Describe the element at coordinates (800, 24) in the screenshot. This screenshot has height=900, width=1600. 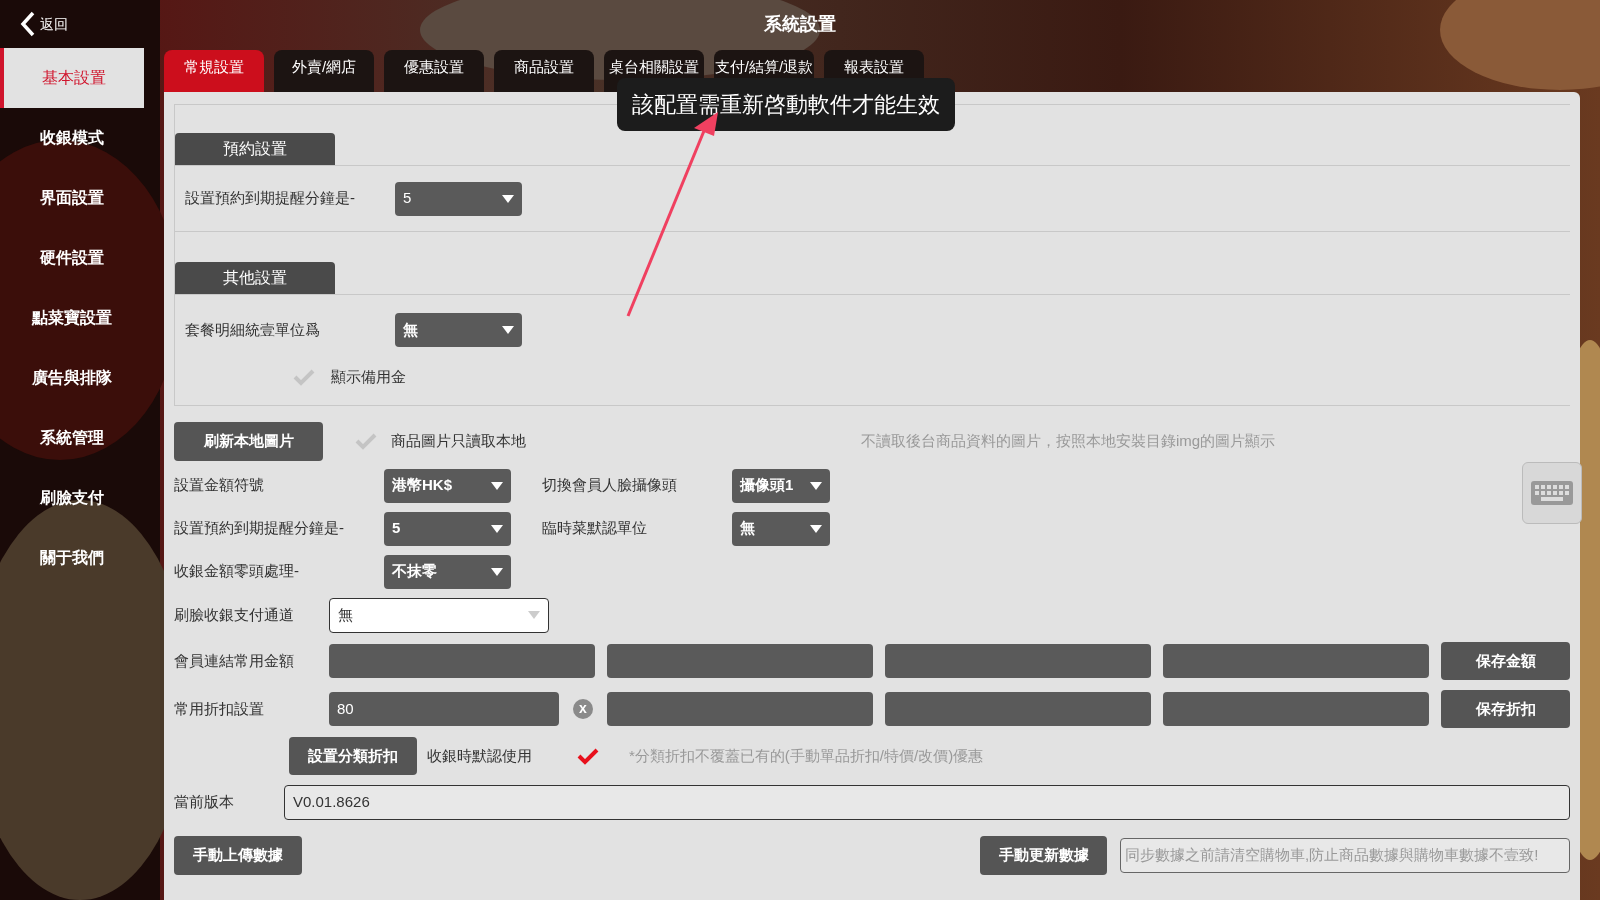
I see `page-title: 系統設置` at that location.